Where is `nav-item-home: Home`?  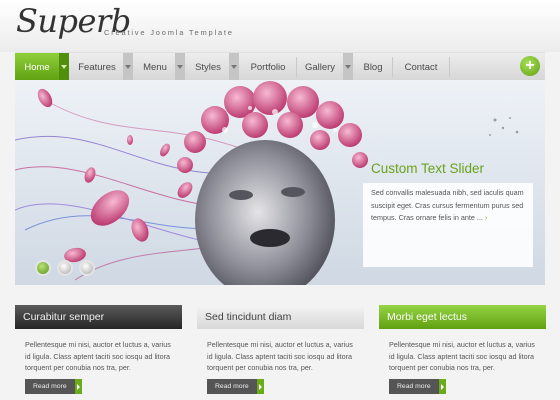 nav-item-home: Home is located at coordinates (37, 67).